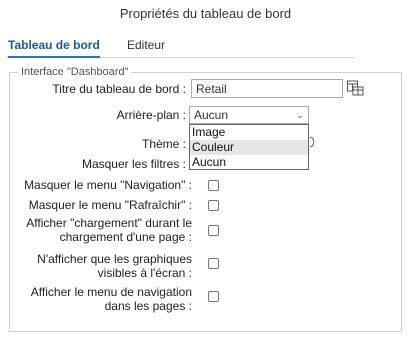 Image resolution: width=411 pixels, height=341 pixels. Describe the element at coordinates (249, 132) in the screenshot. I see `background-option-image: Image` at that location.